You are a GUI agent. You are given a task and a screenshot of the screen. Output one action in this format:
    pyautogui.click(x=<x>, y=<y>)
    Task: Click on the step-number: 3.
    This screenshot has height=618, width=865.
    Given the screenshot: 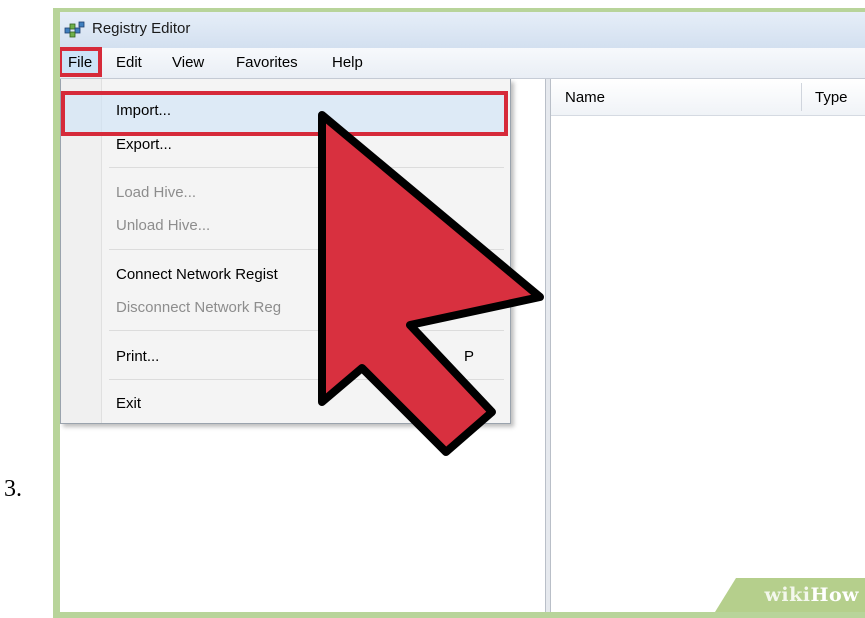 What is the action you would take?
    pyautogui.click(x=13, y=489)
    